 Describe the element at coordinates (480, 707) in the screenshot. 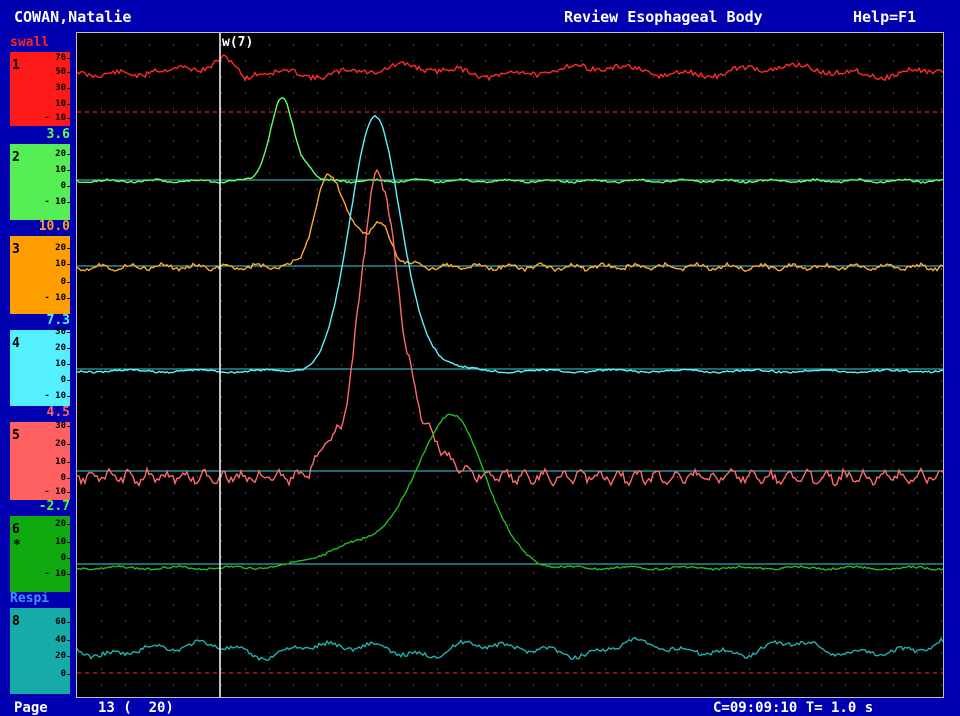

I see `status-bar: Page 13 ( 20) C=09:09:10 T= 1.0 s` at that location.